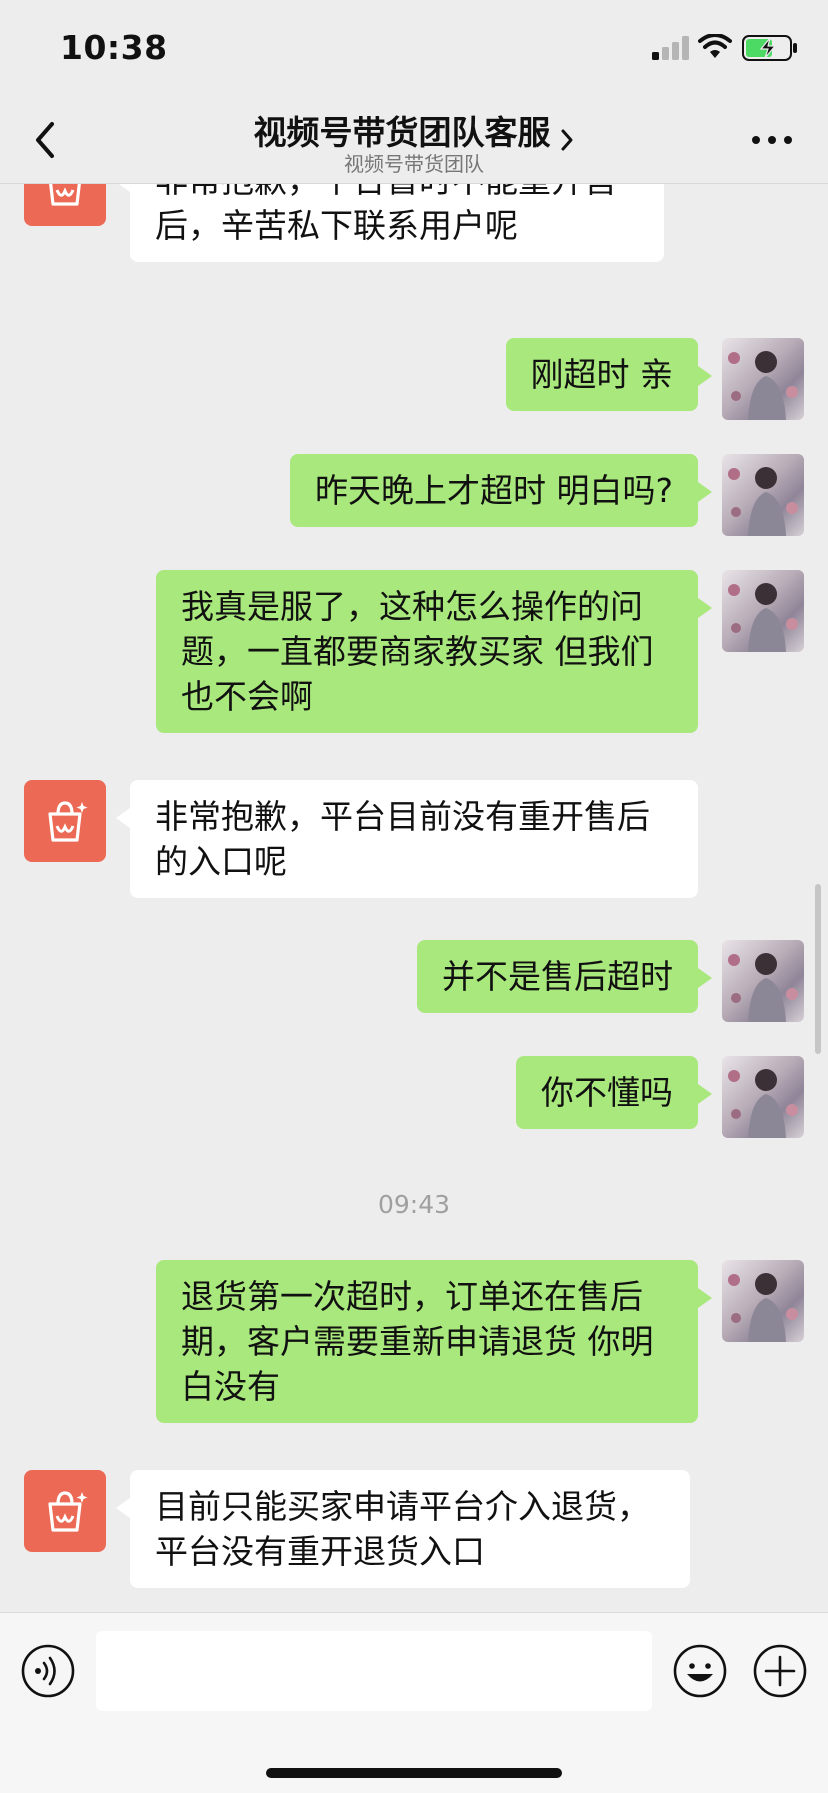  Describe the element at coordinates (557, 976) in the screenshot. I see `message-text: 并不是售后超时` at that location.